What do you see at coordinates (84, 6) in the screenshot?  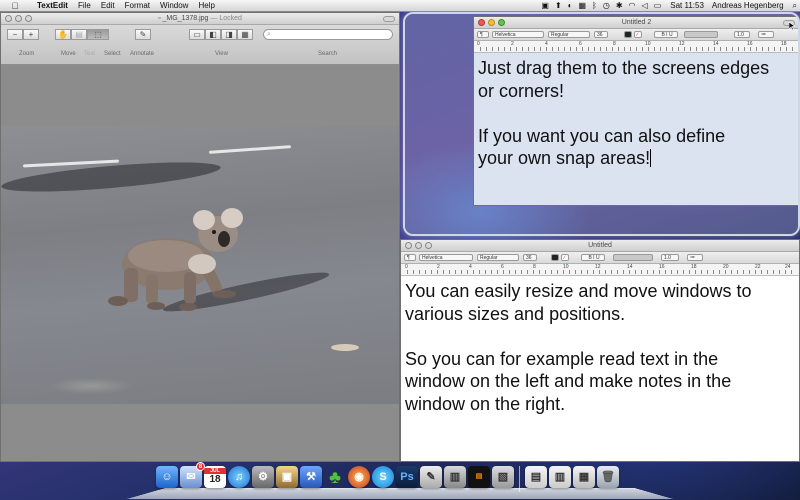 I see `menu-file: File` at bounding box center [84, 6].